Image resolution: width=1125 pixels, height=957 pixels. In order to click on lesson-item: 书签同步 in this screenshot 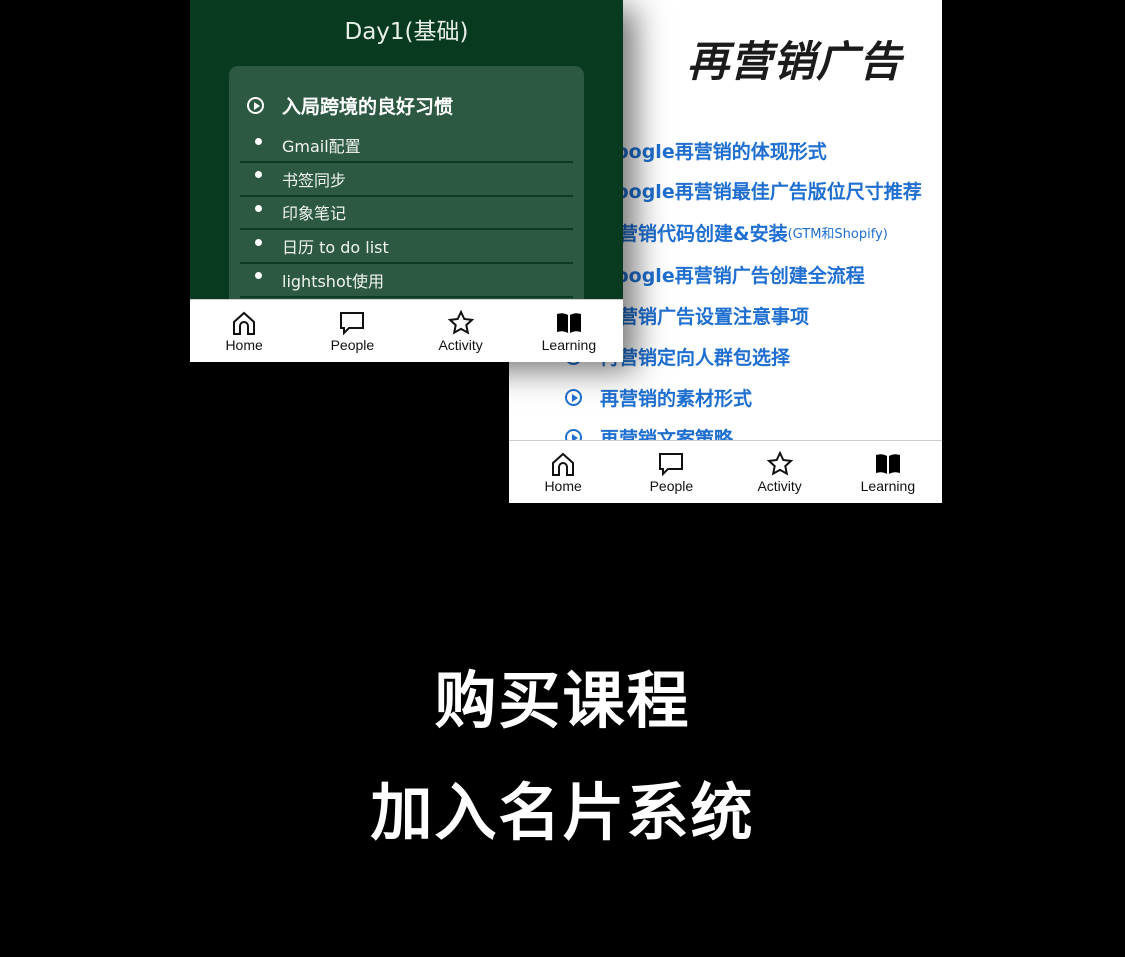, I will do `click(406, 180)`.